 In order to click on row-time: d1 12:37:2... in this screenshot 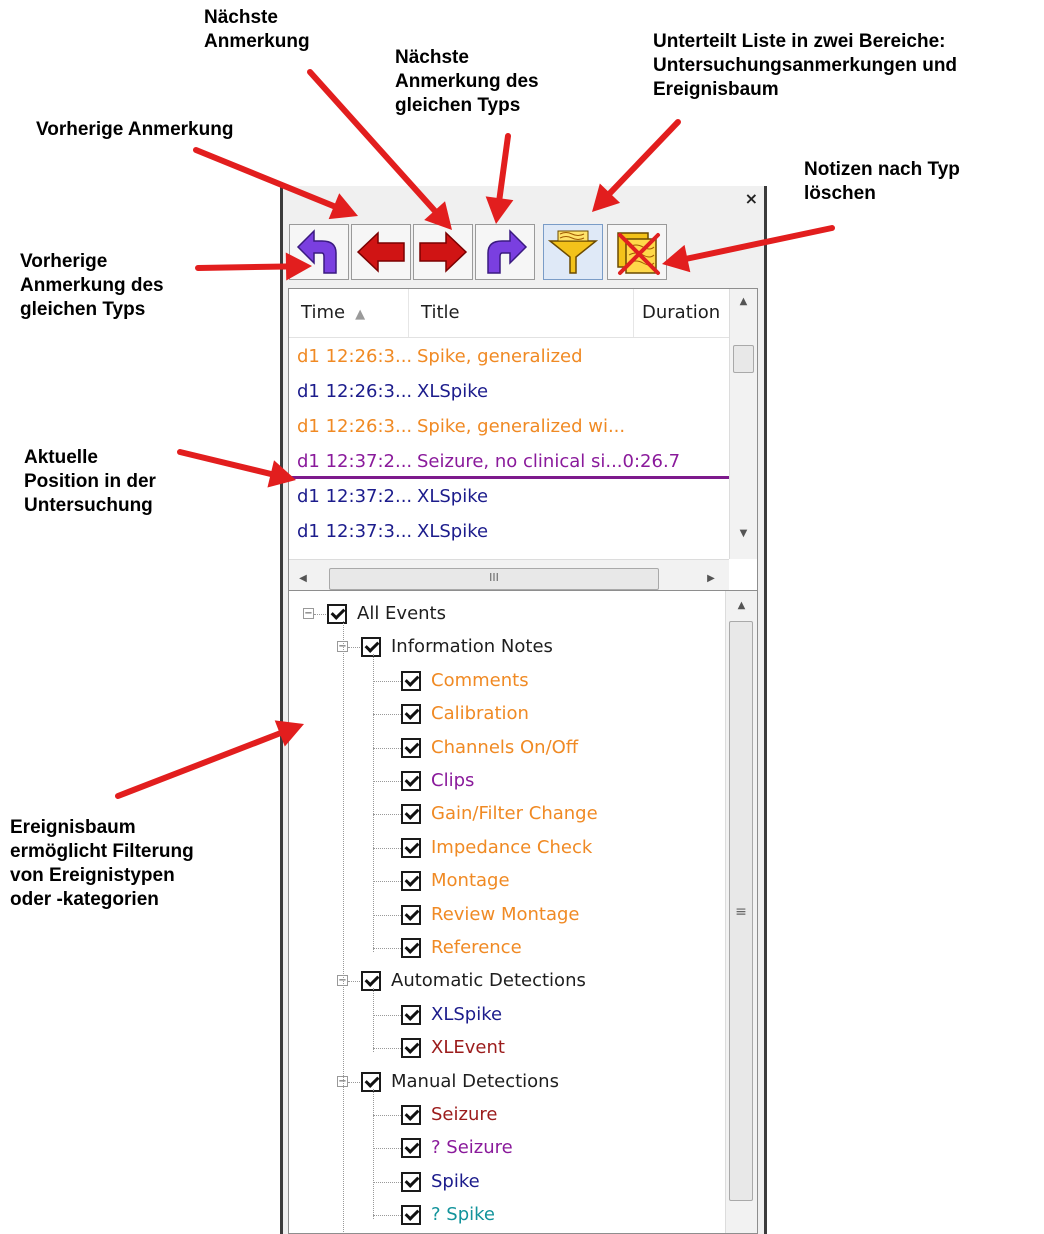, I will do `click(355, 496)`.